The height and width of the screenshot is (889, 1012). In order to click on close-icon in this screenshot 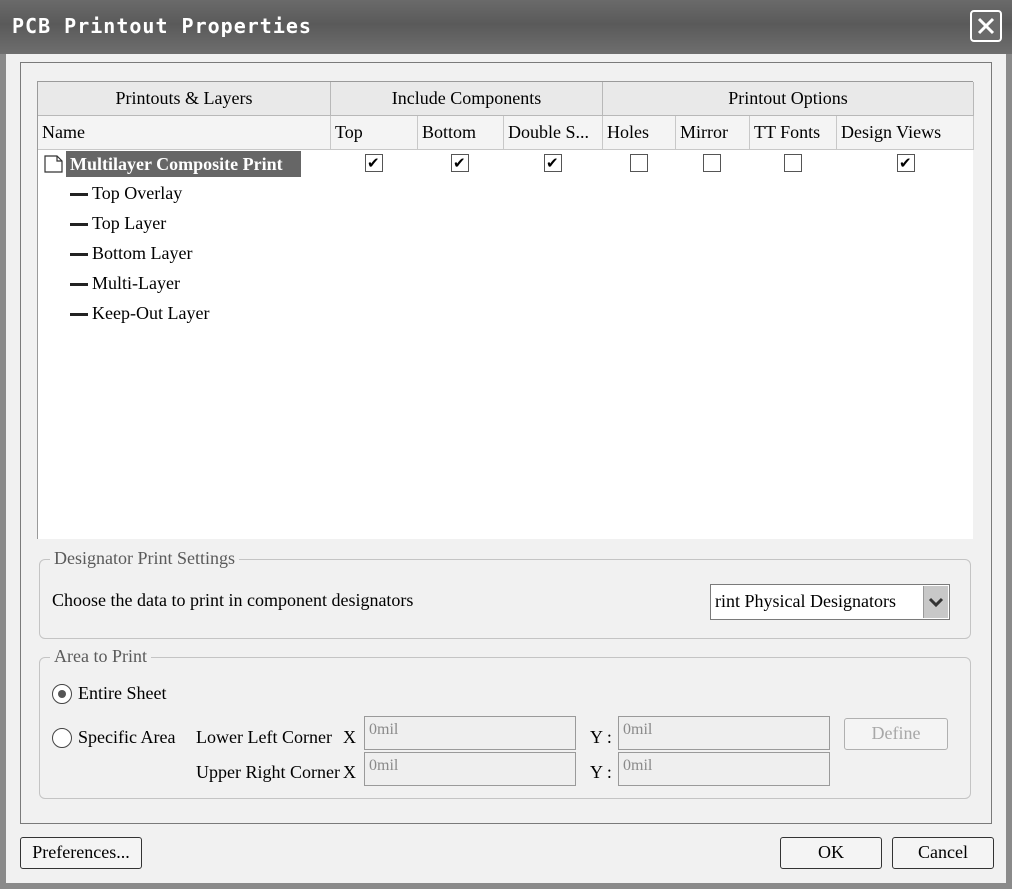, I will do `click(986, 26)`.